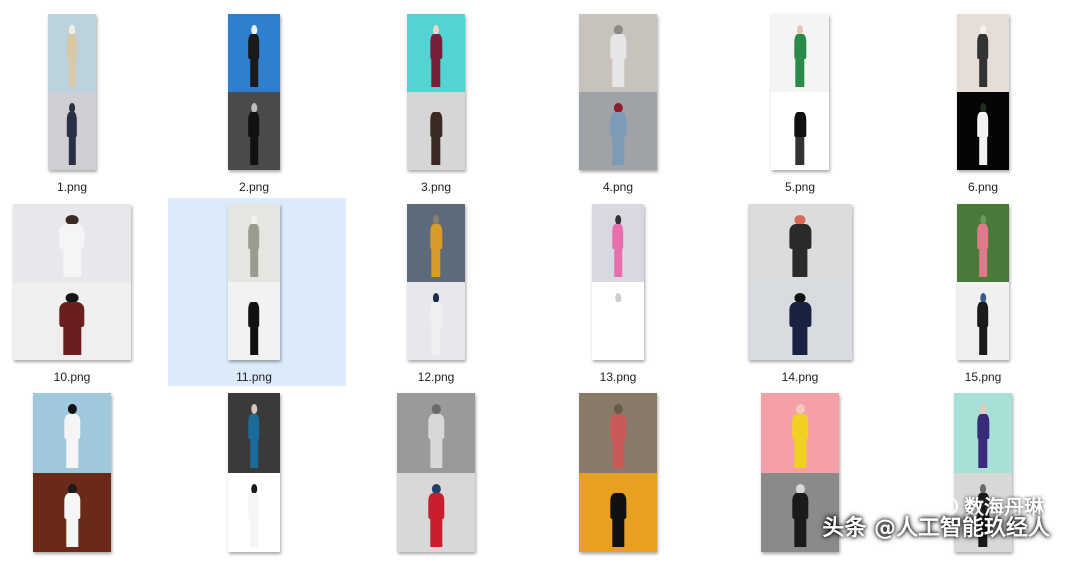 The image size is (1080, 566). I want to click on toutiao-watermark: 头条 @人工智能玖经人, so click(936, 528).